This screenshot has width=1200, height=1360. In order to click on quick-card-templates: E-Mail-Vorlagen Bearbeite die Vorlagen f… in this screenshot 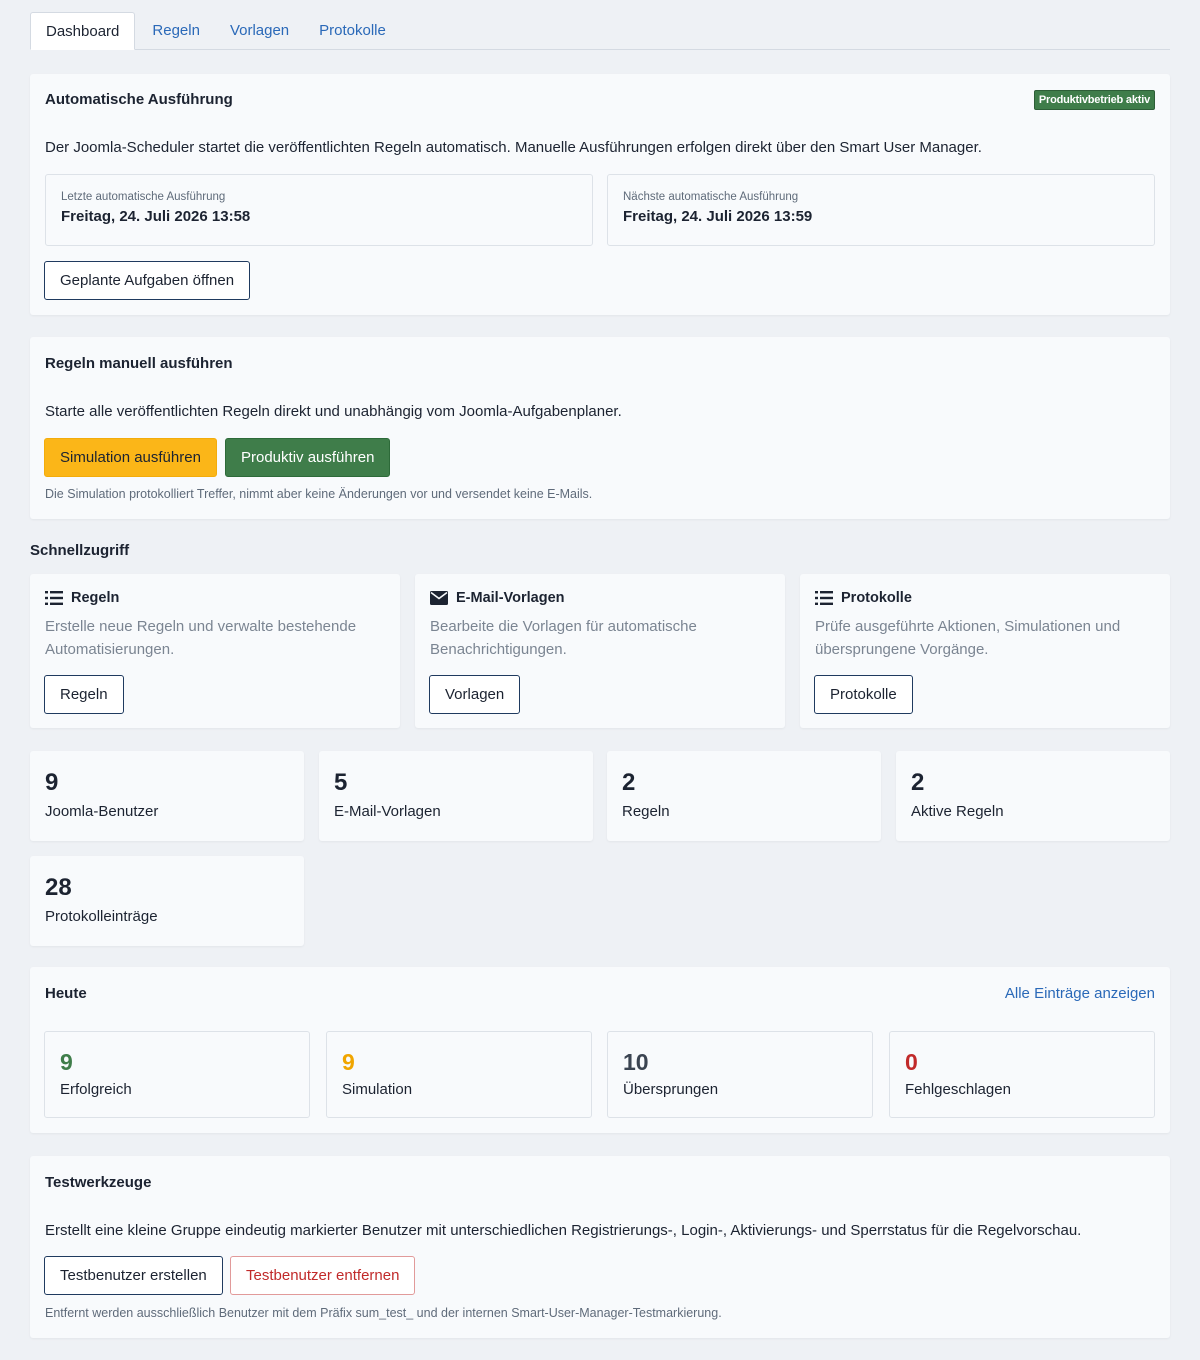, I will do `click(600, 651)`.